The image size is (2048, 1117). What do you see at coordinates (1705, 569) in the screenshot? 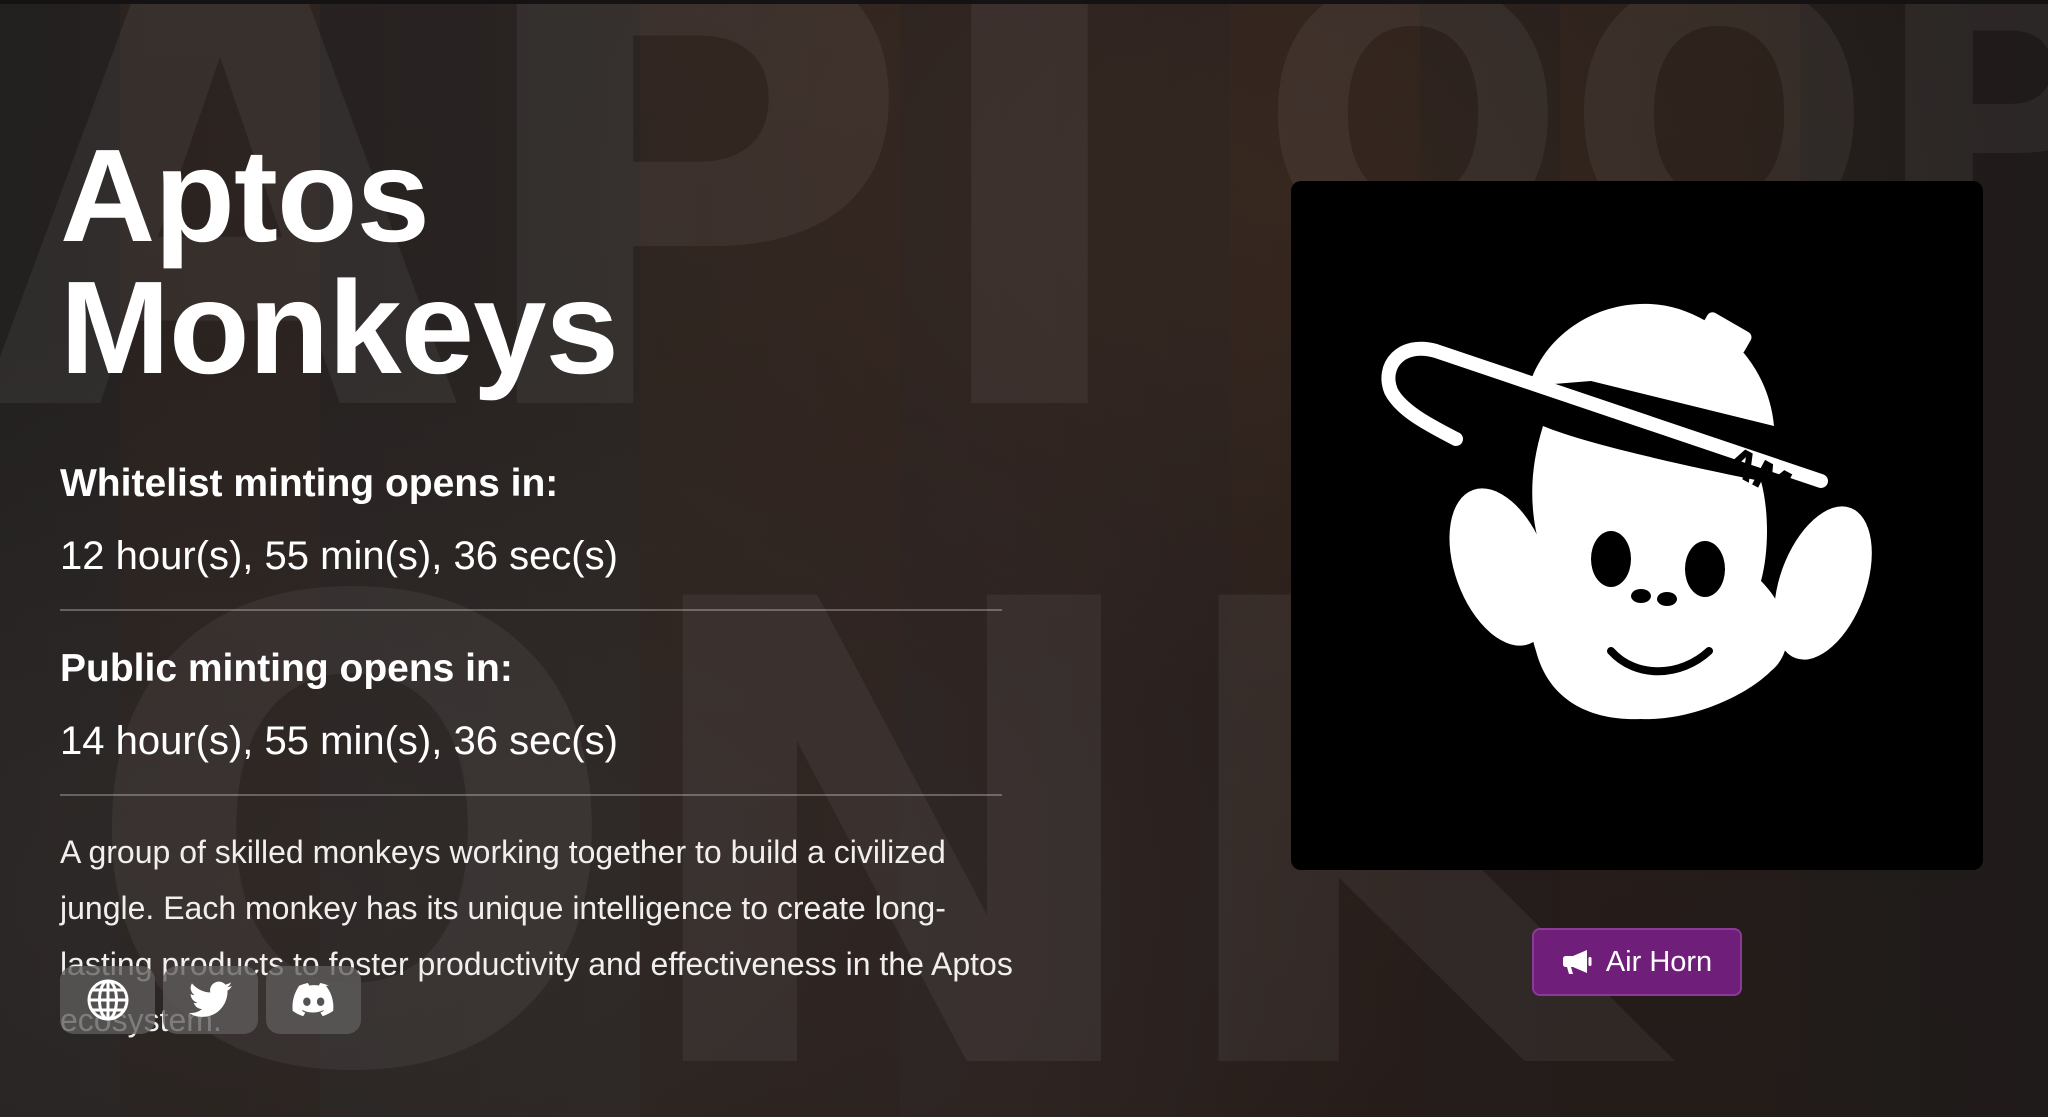
I see `right-eye` at bounding box center [1705, 569].